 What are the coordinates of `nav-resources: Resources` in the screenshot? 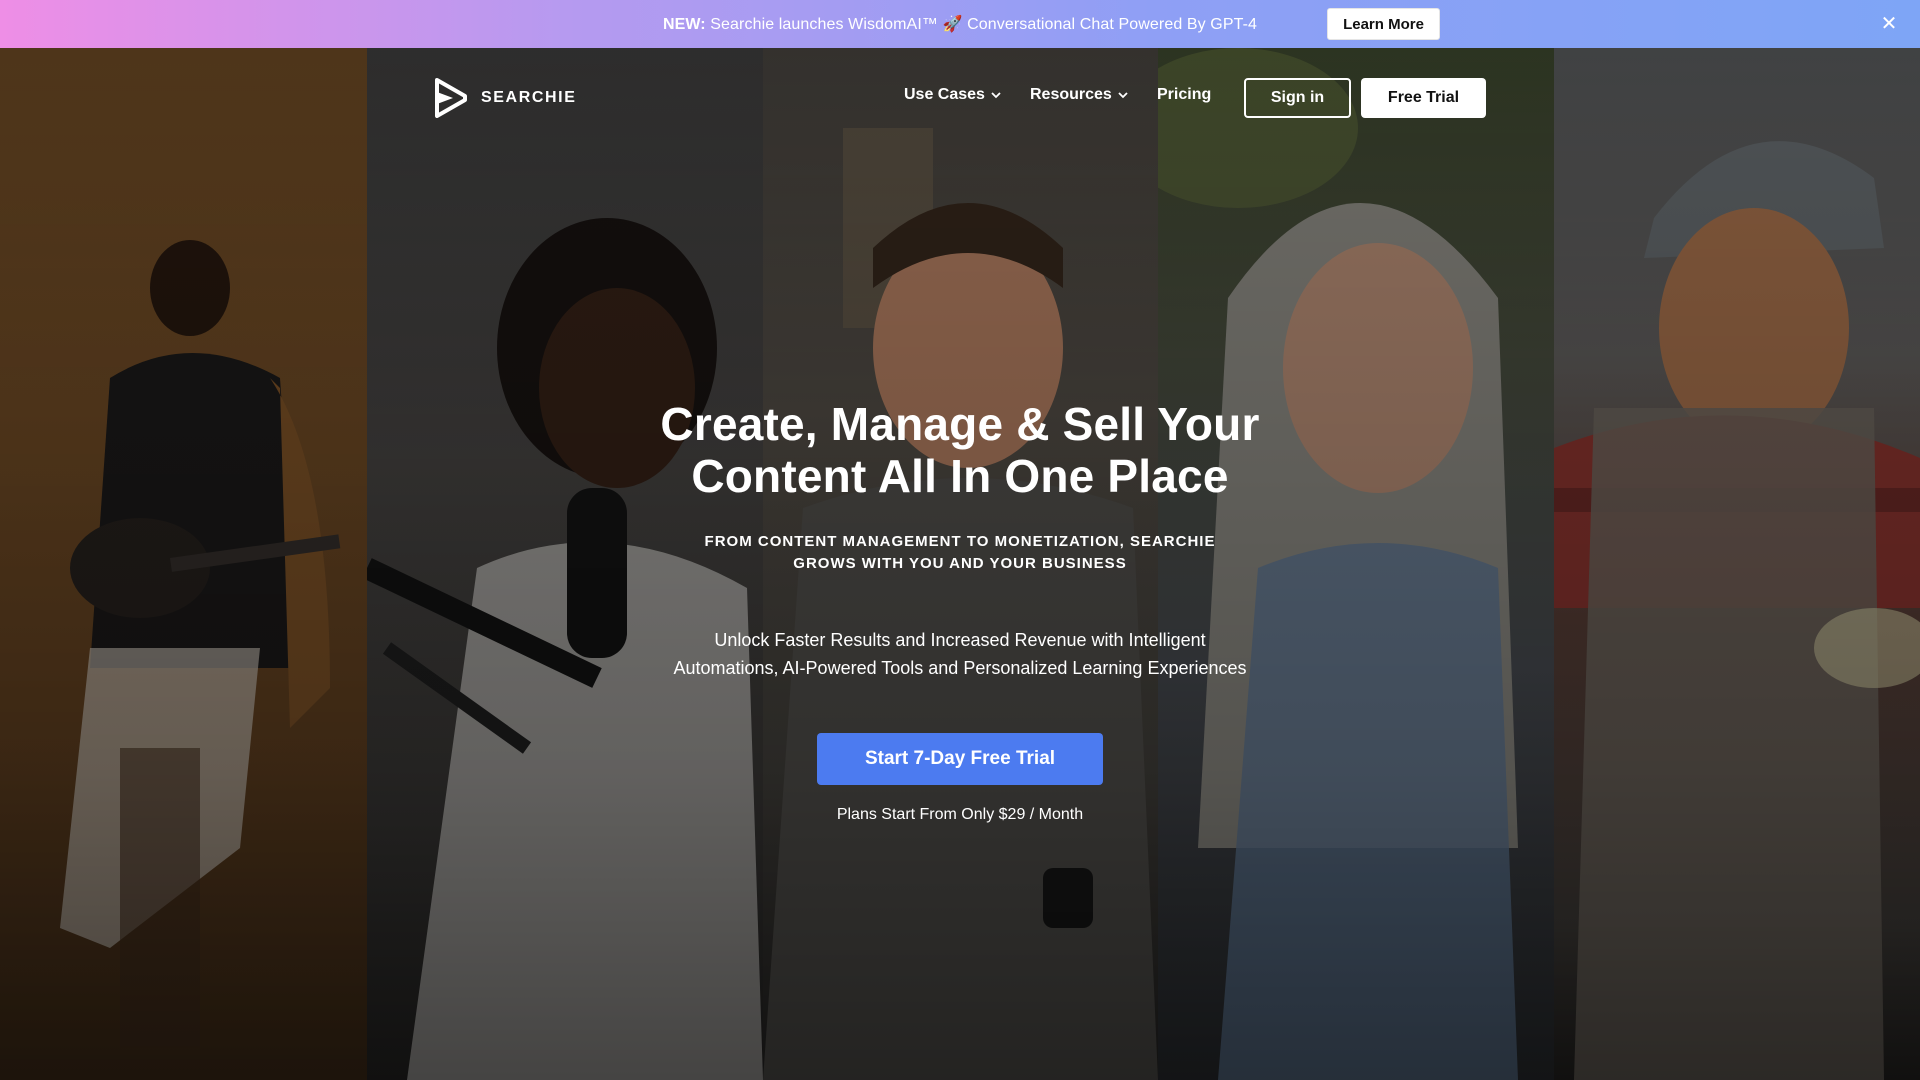 It's located at (1079, 95).